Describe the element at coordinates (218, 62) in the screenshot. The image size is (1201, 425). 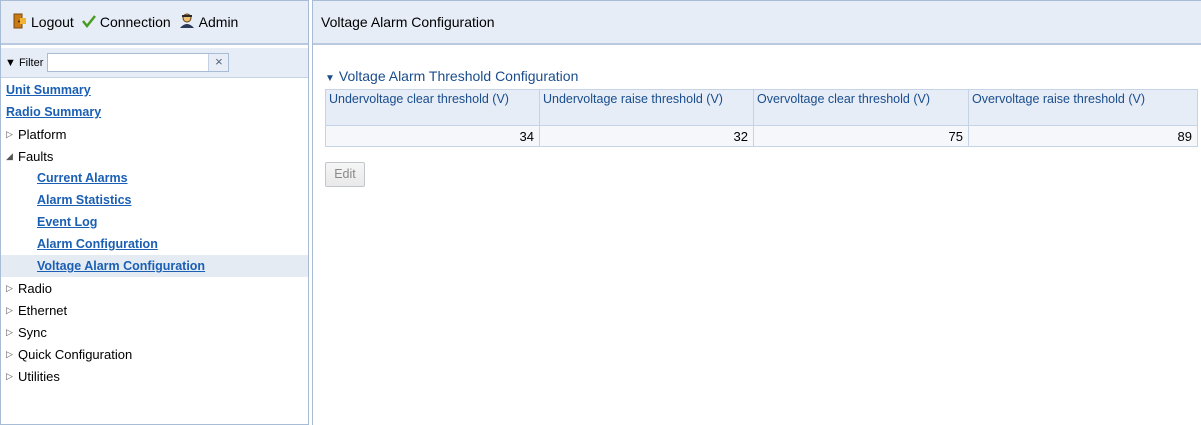
I see `clear-filter-button: ×` at that location.